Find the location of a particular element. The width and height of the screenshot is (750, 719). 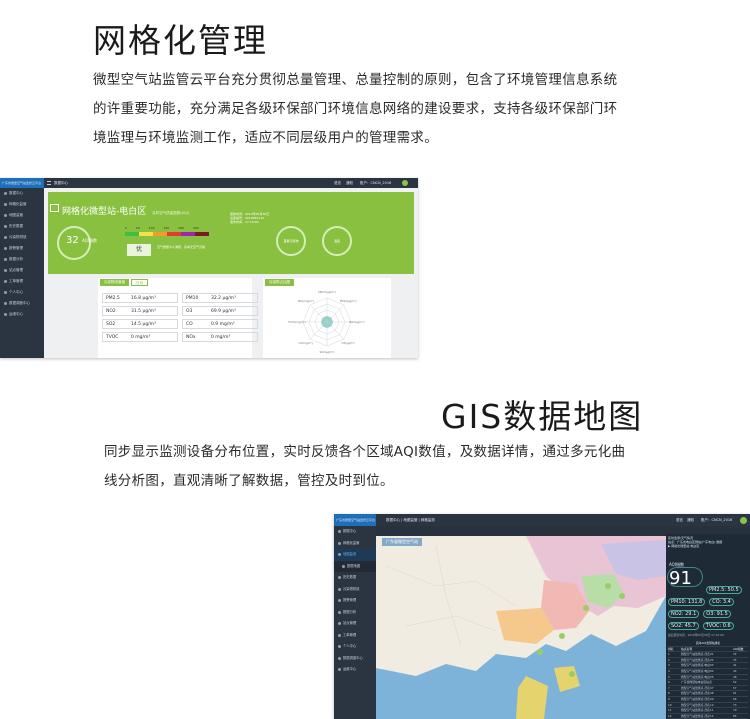

menu-toggle-icon is located at coordinates (49, 183).